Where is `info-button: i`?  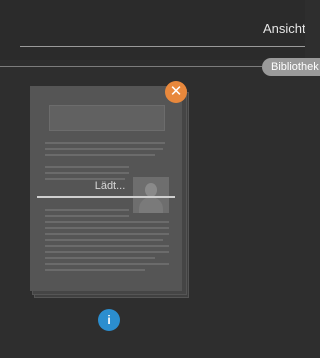
info-button: i is located at coordinates (109, 320).